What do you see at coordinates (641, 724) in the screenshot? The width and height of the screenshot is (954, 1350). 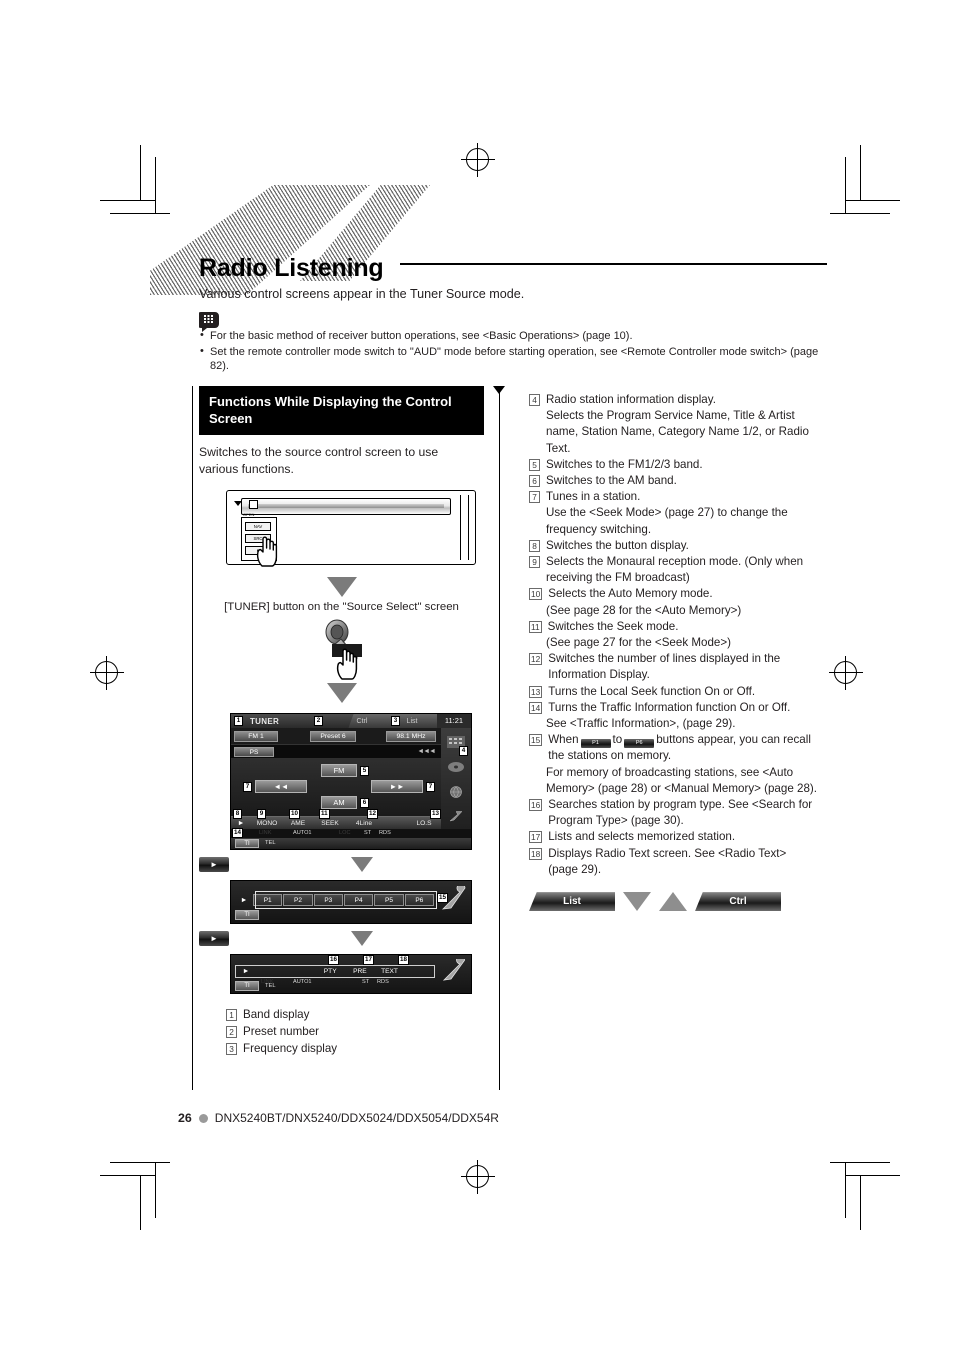 I see `item-subtext: See <Traffic Information>, (page 29).` at bounding box center [641, 724].